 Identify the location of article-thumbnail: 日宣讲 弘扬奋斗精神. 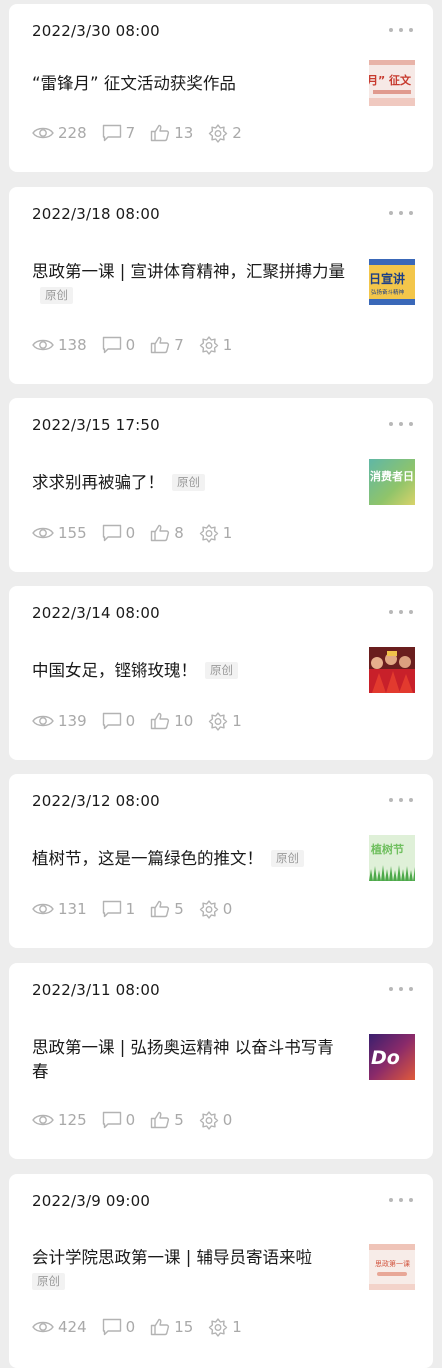
(392, 282).